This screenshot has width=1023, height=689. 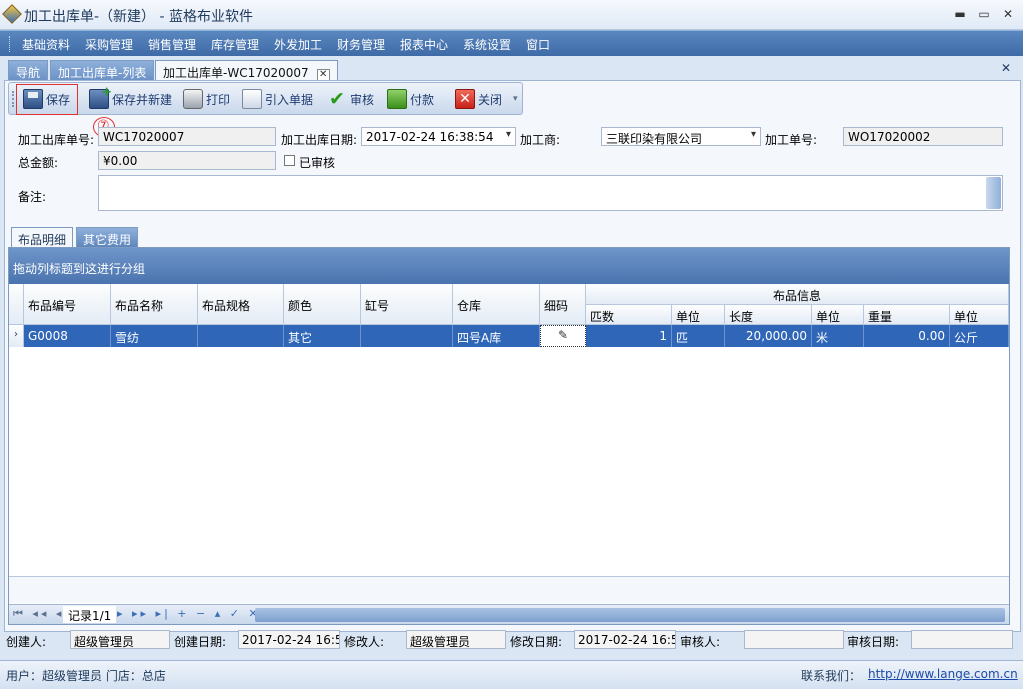 I want to click on pay-label: 付款, so click(x=422, y=99).